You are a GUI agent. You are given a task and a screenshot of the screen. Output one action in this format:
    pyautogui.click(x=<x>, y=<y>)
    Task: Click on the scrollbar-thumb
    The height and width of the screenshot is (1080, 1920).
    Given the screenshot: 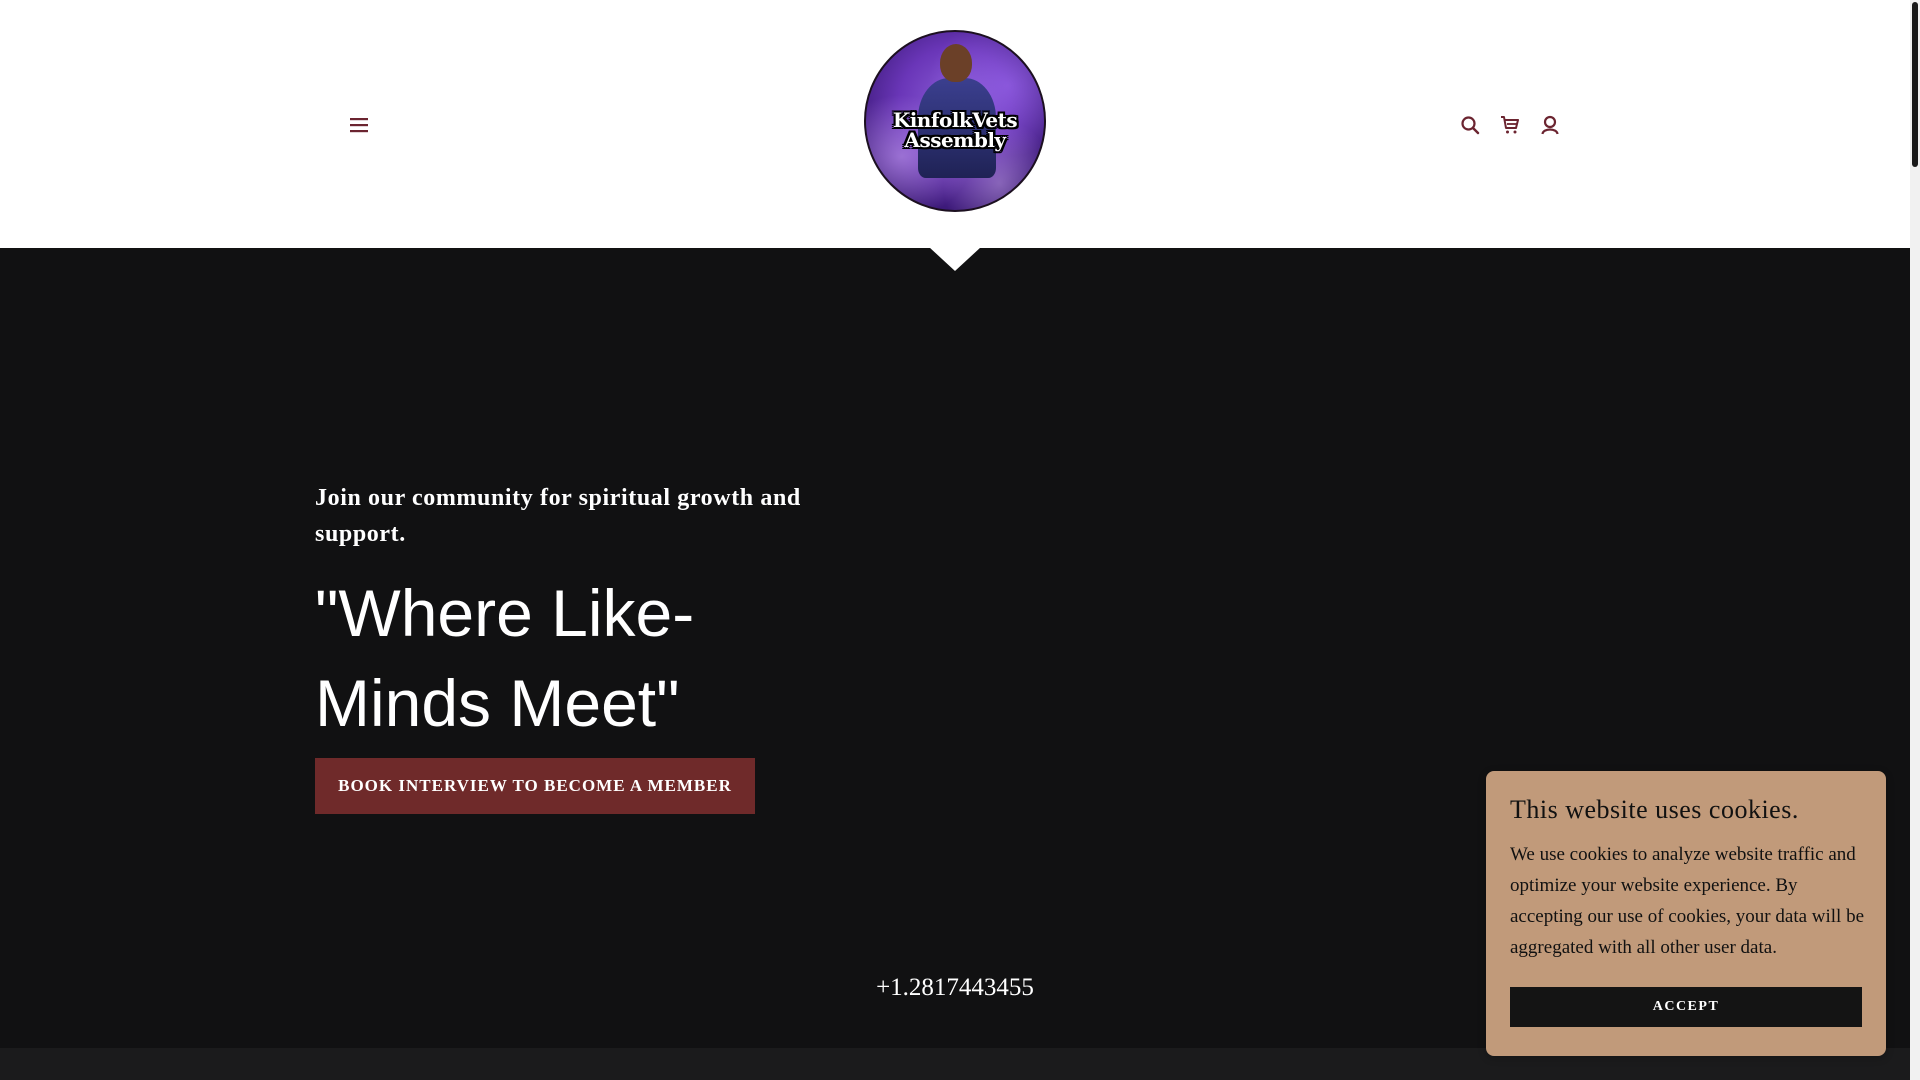 What is the action you would take?
    pyautogui.click(x=1915, y=84)
    